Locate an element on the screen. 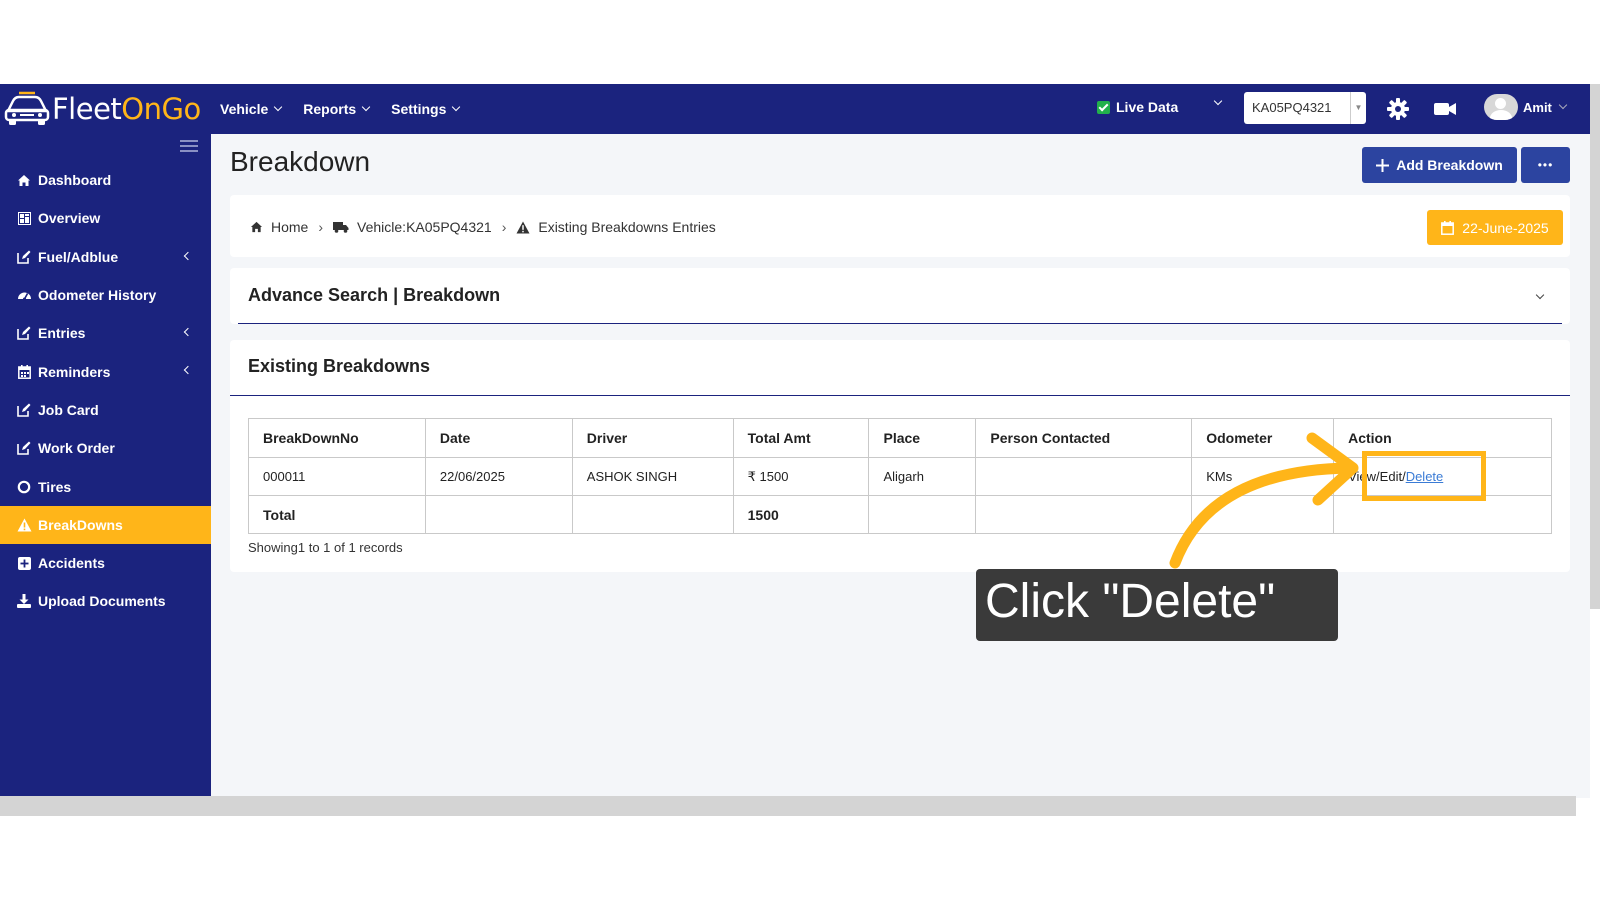 The height and width of the screenshot is (900, 1600). gauge-icon is located at coordinates (24, 295).